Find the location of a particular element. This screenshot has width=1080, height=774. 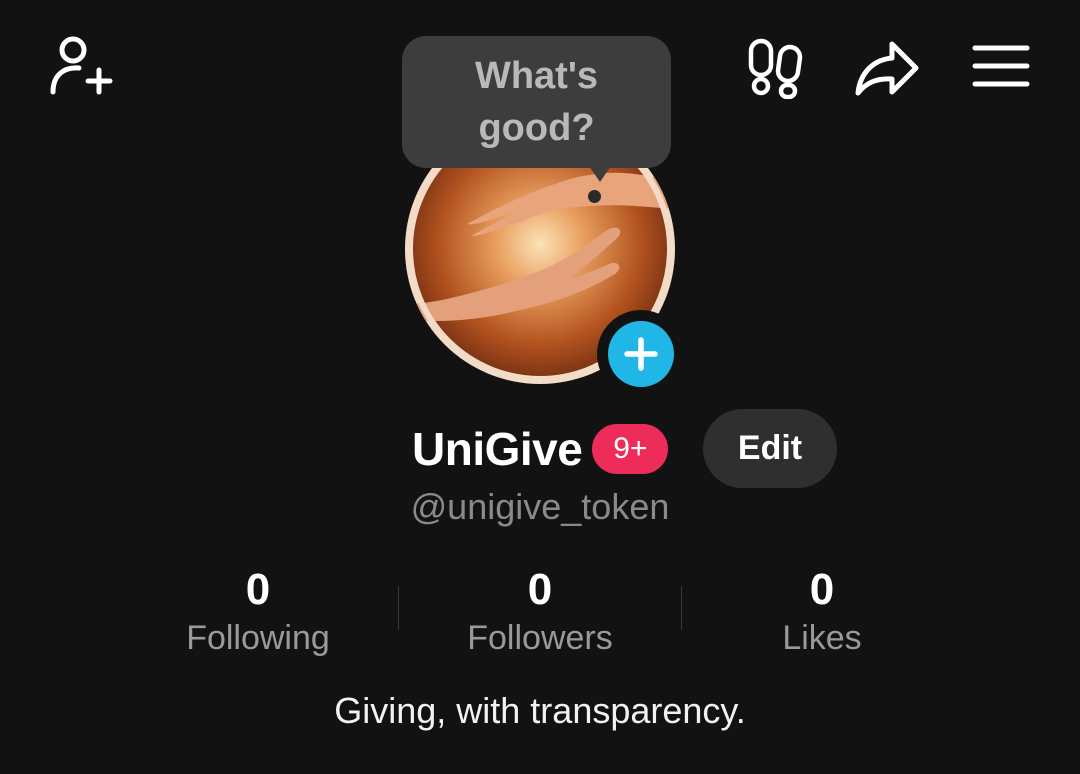

footprints-icon is located at coordinates (775, 68).